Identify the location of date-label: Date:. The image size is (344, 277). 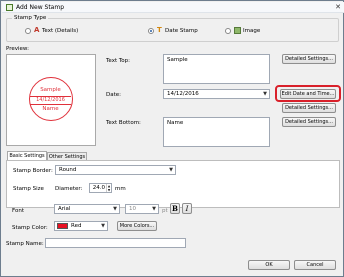
(113, 95).